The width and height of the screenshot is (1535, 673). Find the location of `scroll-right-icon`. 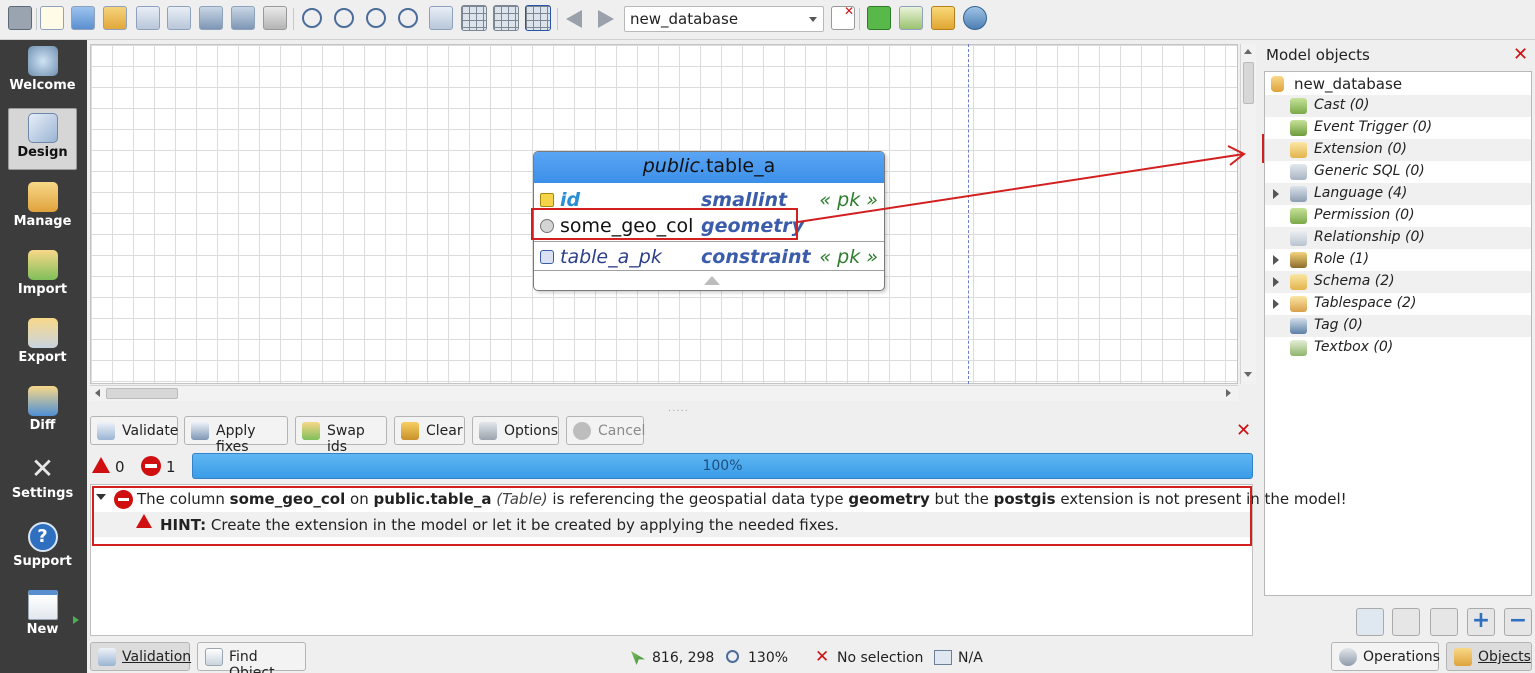

scroll-right-icon is located at coordinates (1228, 393).